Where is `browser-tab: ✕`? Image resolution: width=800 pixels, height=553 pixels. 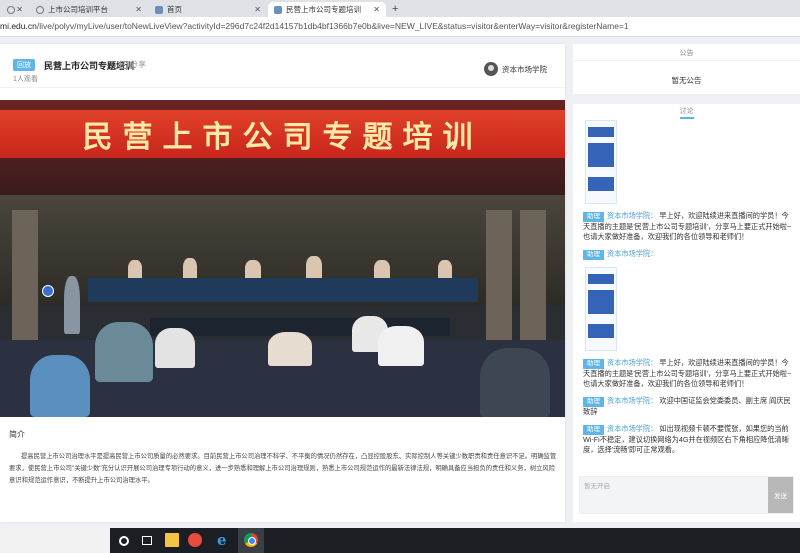
browser-tab: ✕ is located at coordinates (15, 9).